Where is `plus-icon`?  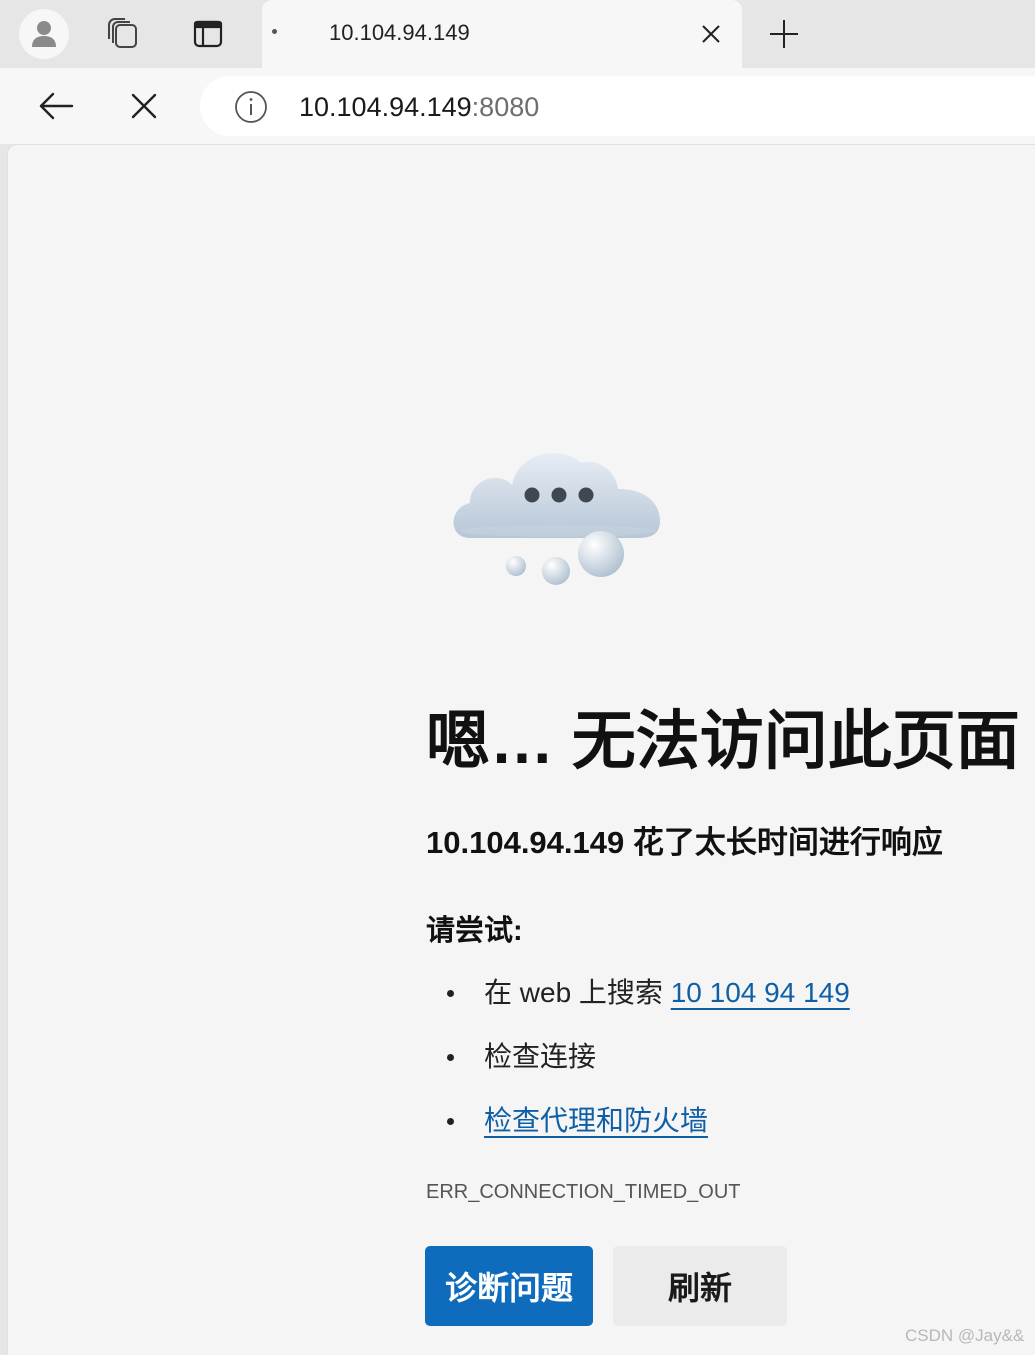 plus-icon is located at coordinates (784, 34).